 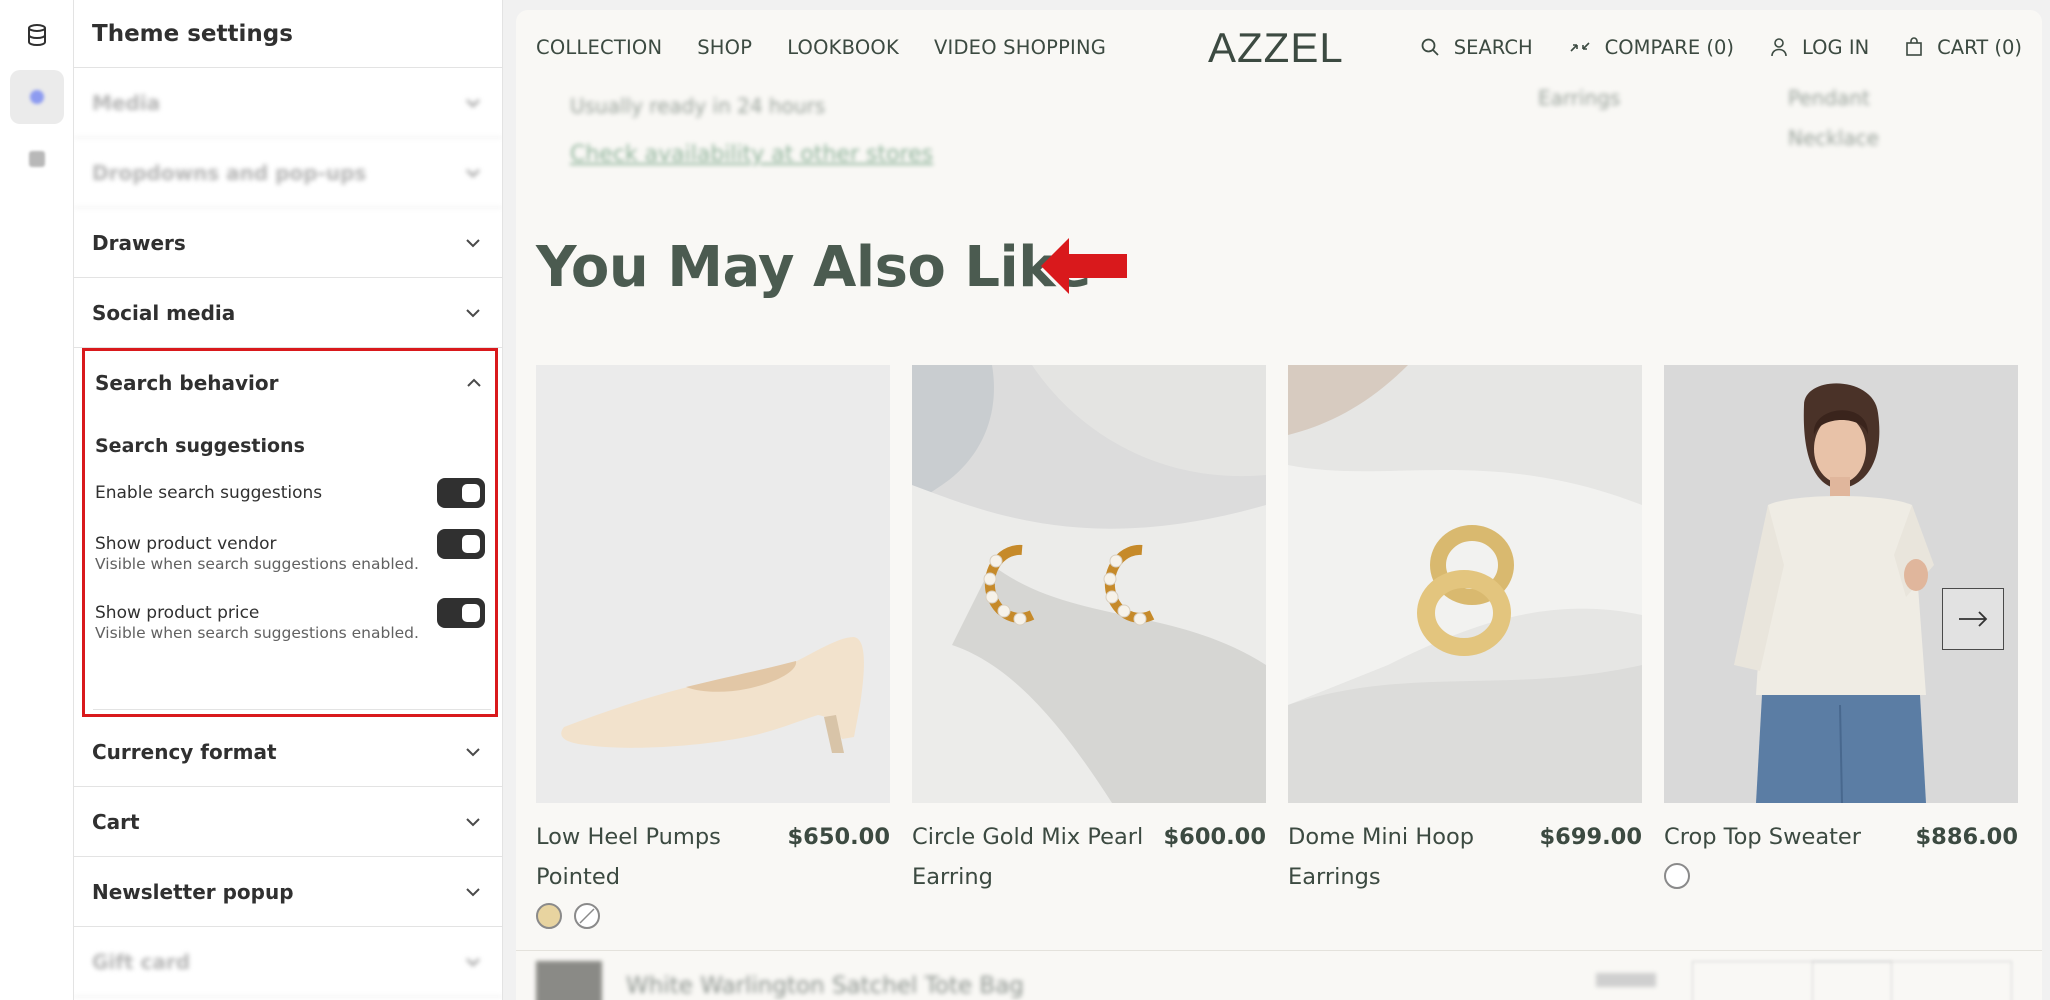 I want to click on blurred-pendant-text: Pendant, so click(x=1829, y=98).